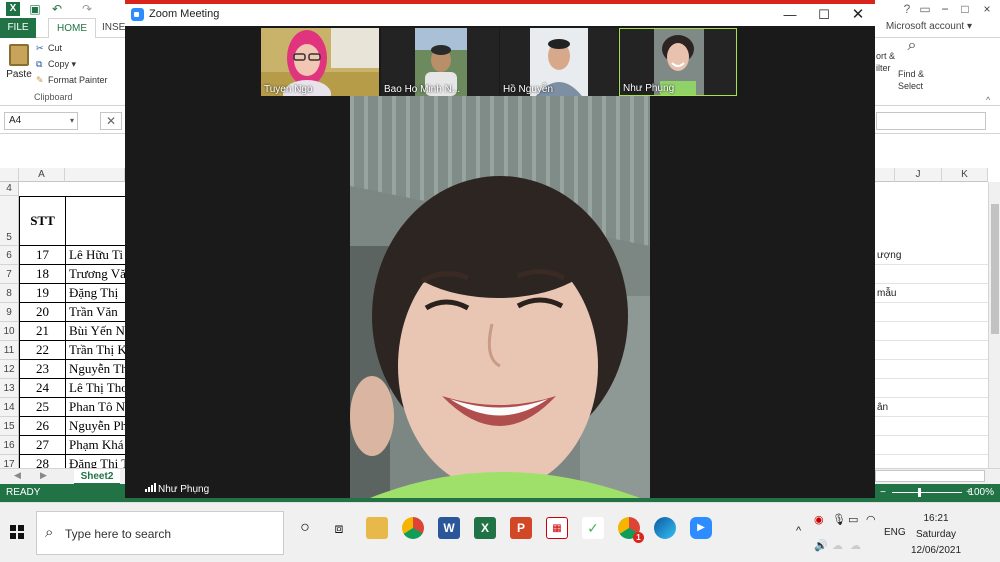  Describe the element at coordinates (413, 528) in the screenshot. I see `chrome-icon` at that location.